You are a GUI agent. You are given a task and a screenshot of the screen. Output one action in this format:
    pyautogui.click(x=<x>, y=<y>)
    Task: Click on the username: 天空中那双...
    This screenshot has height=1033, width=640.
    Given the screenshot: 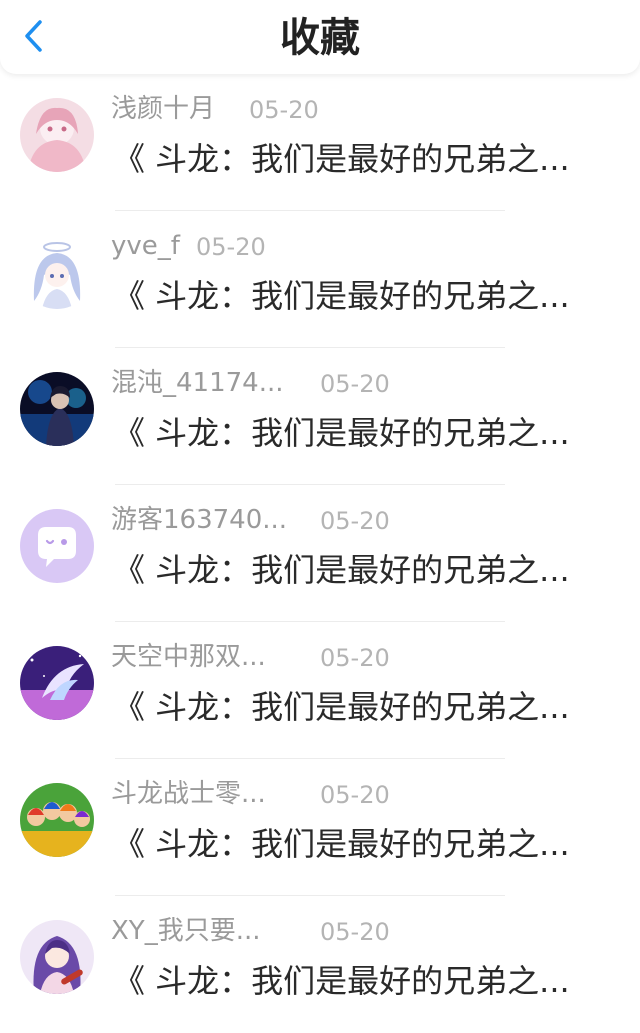 What is the action you would take?
    pyautogui.click(x=188, y=657)
    